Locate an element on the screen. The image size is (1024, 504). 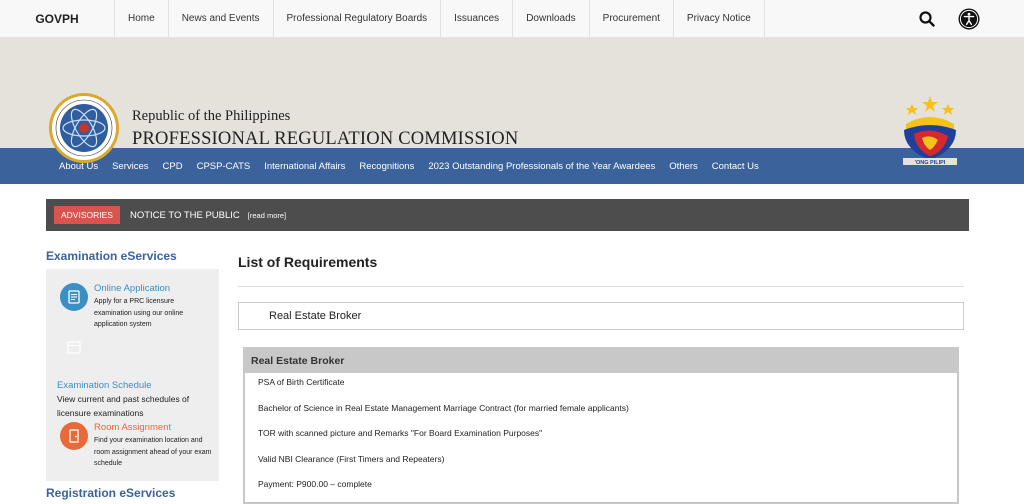
application-form-icon is located at coordinates (74, 297).